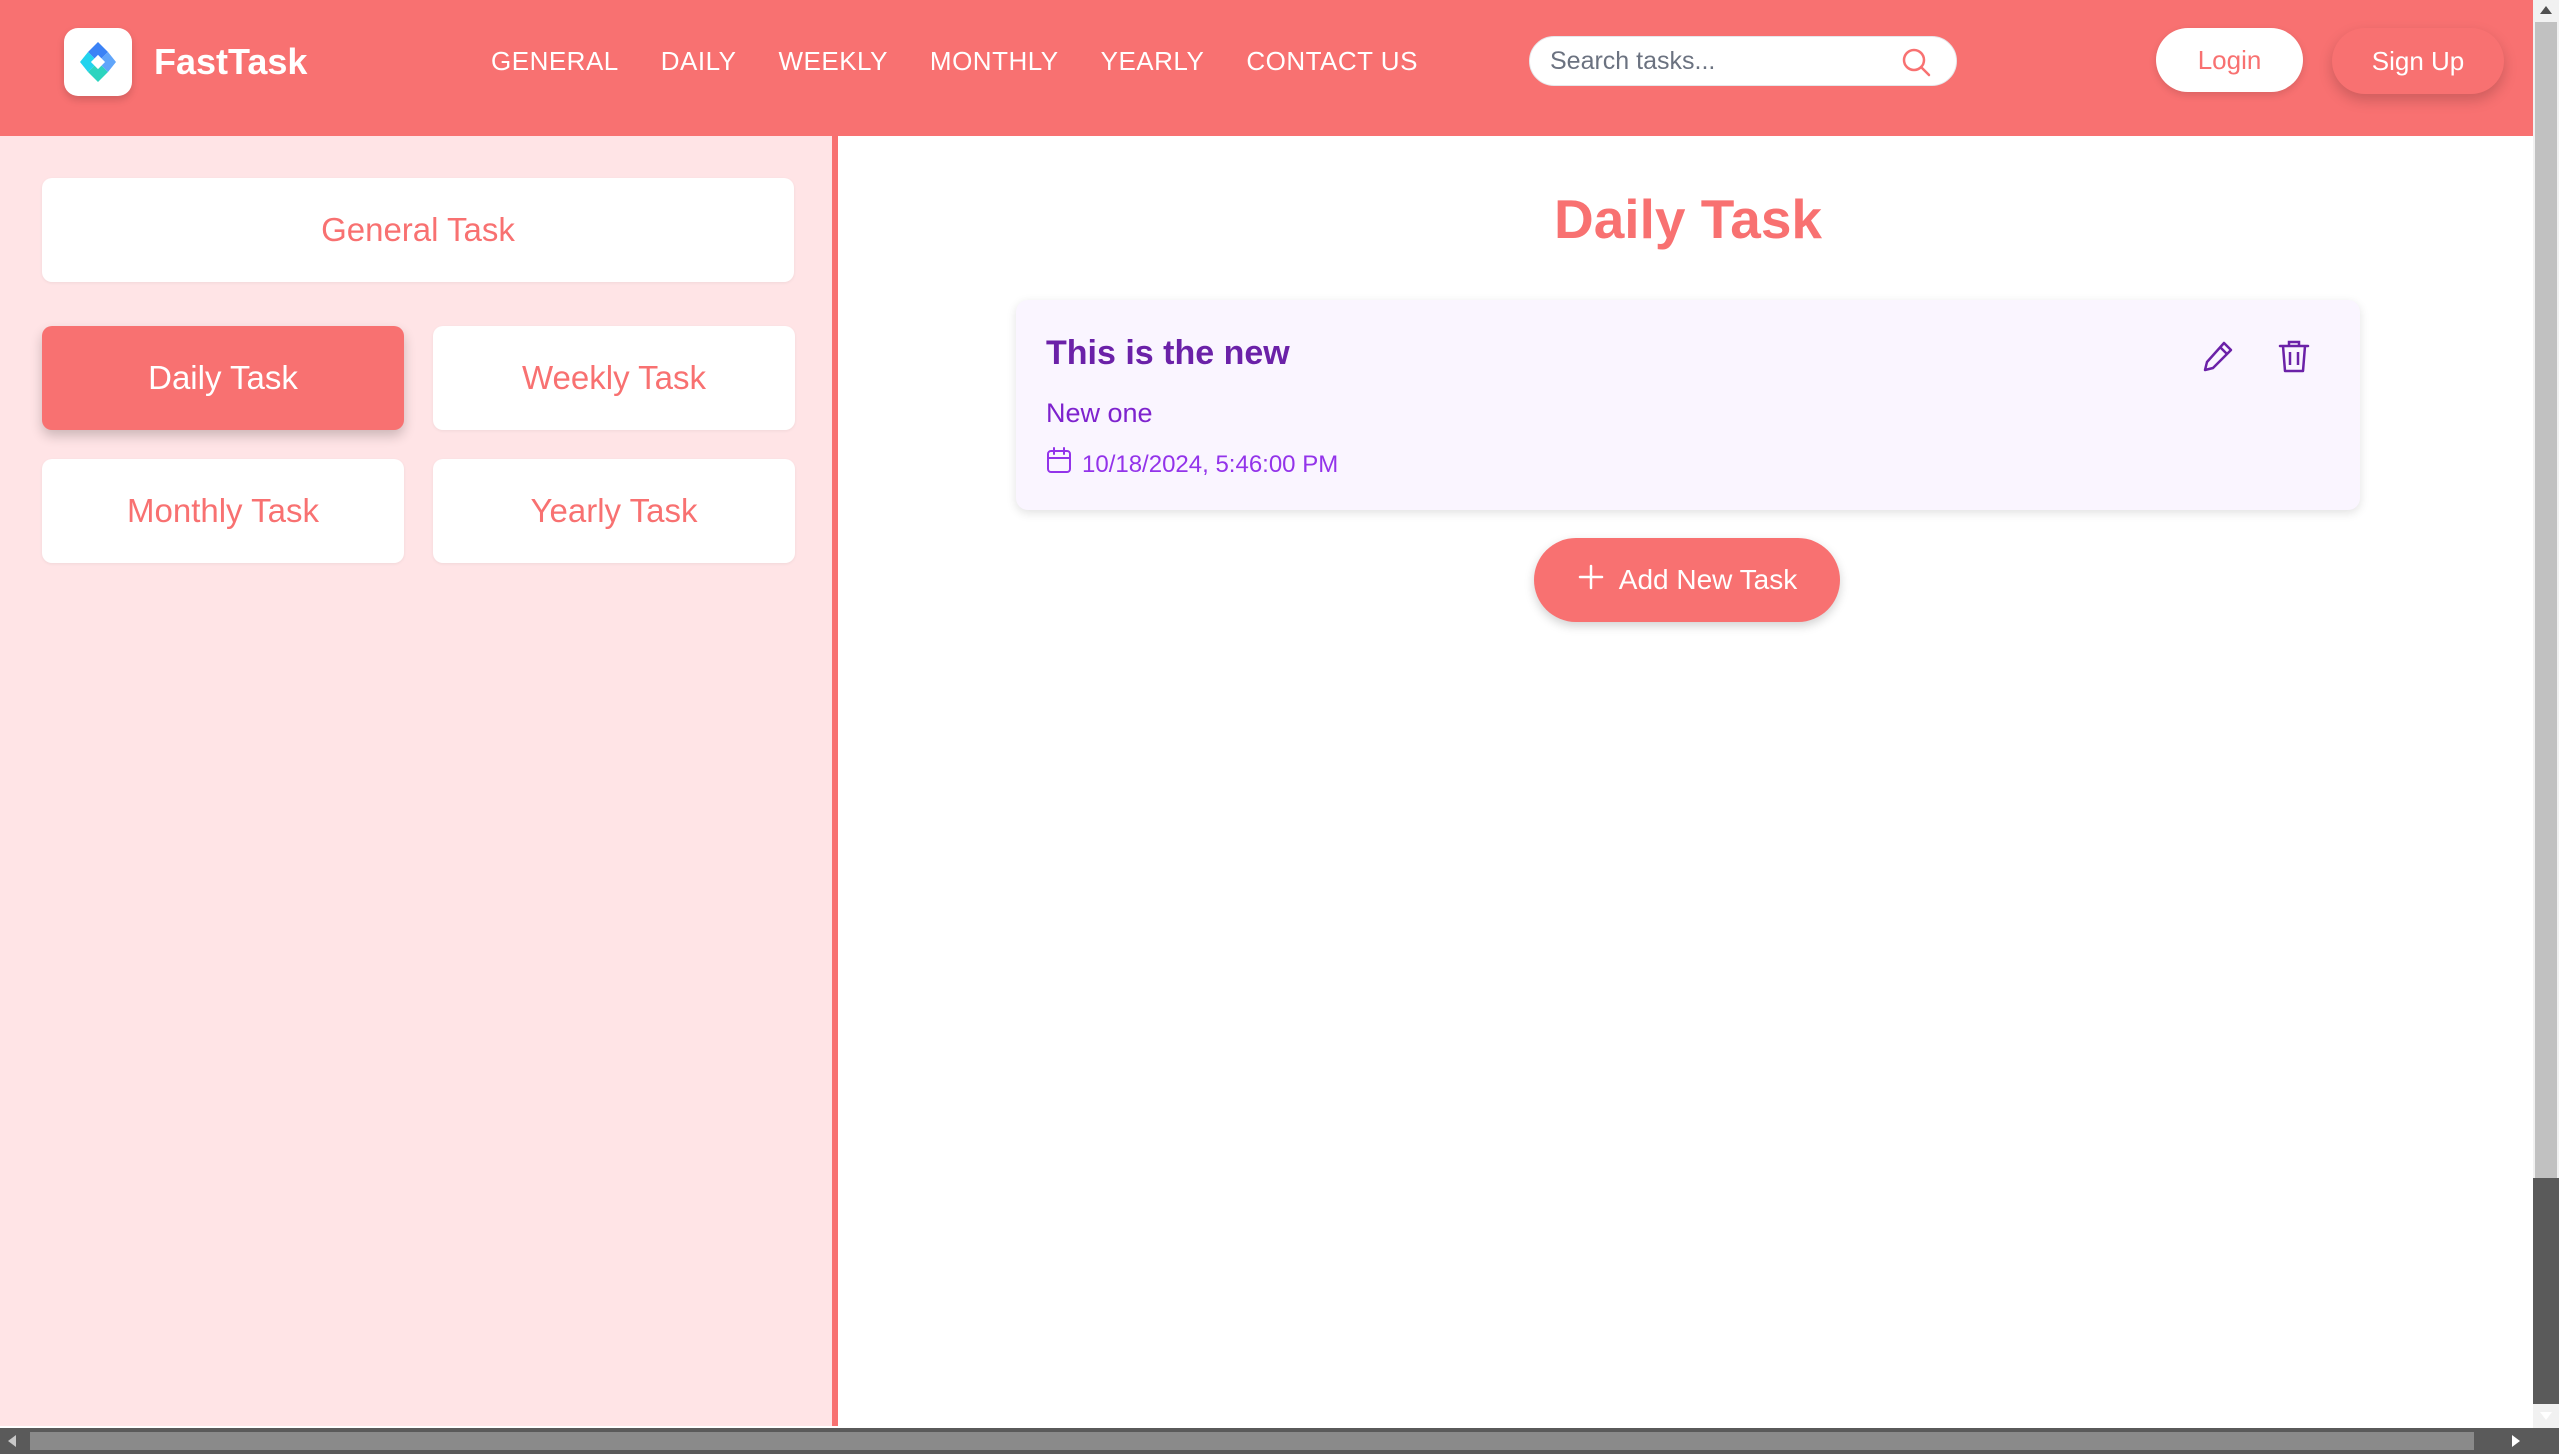 The height and width of the screenshot is (1454, 2559). What do you see at coordinates (832, 61) in the screenshot?
I see `nav-weekly: WEEKLY` at bounding box center [832, 61].